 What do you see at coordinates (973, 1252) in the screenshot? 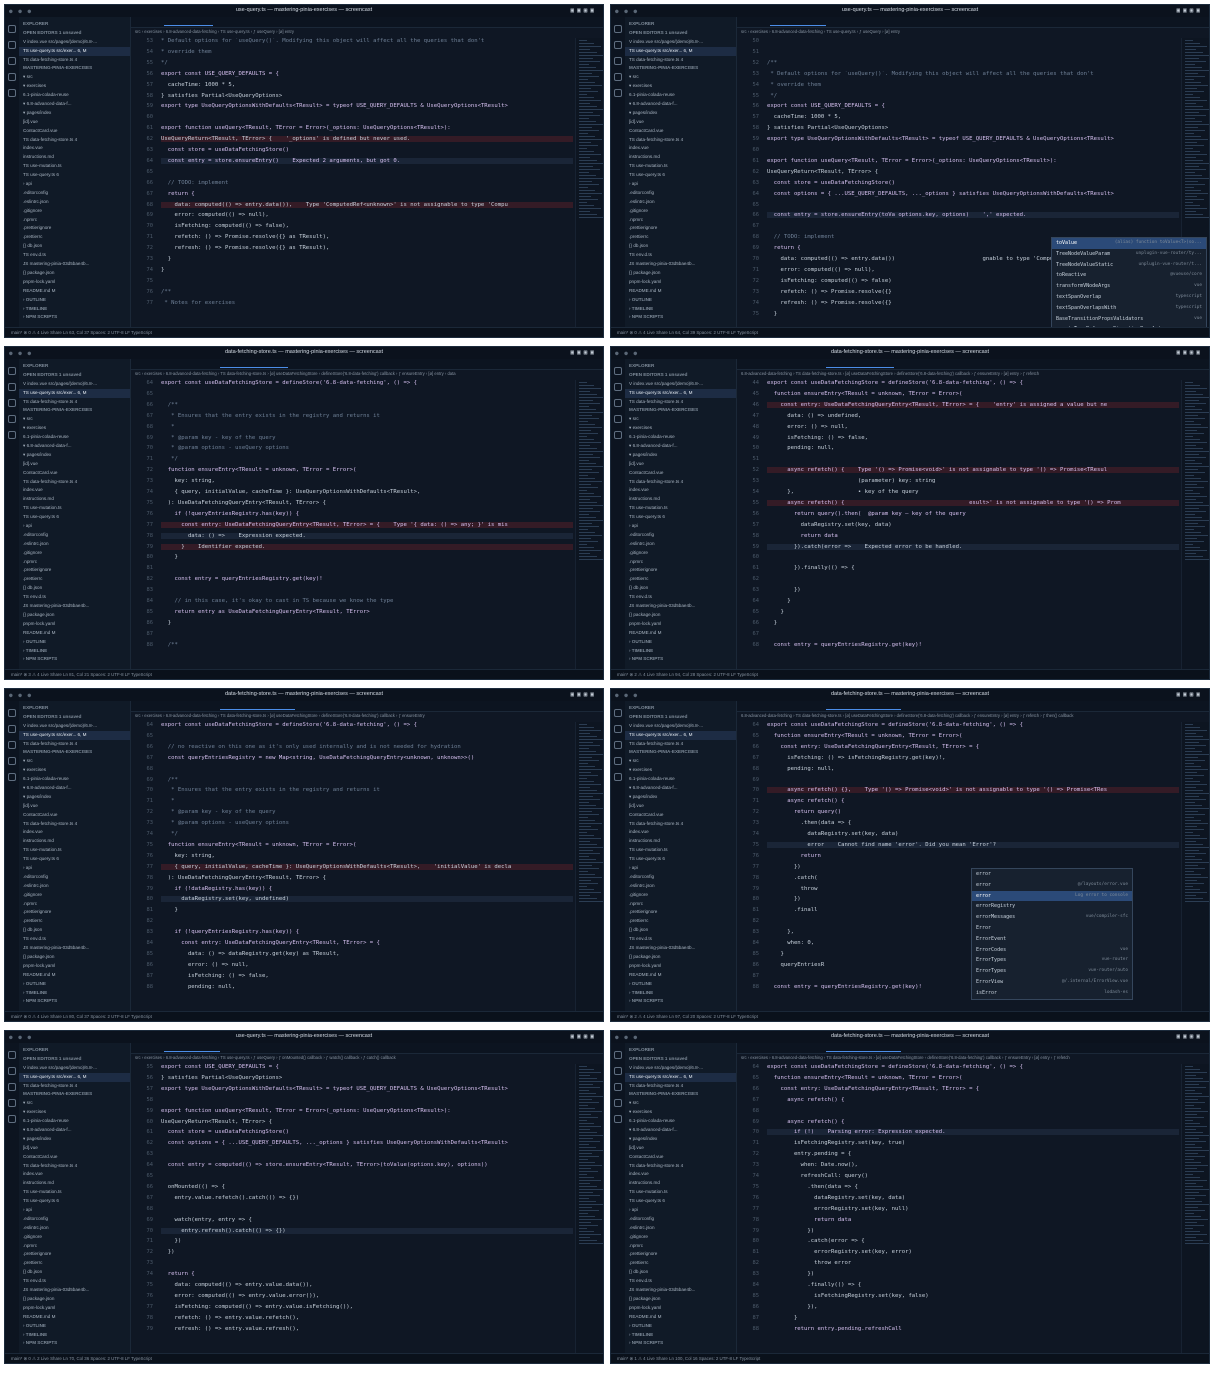
I see `code-line: errorRegistry.set(key, error)` at bounding box center [973, 1252].